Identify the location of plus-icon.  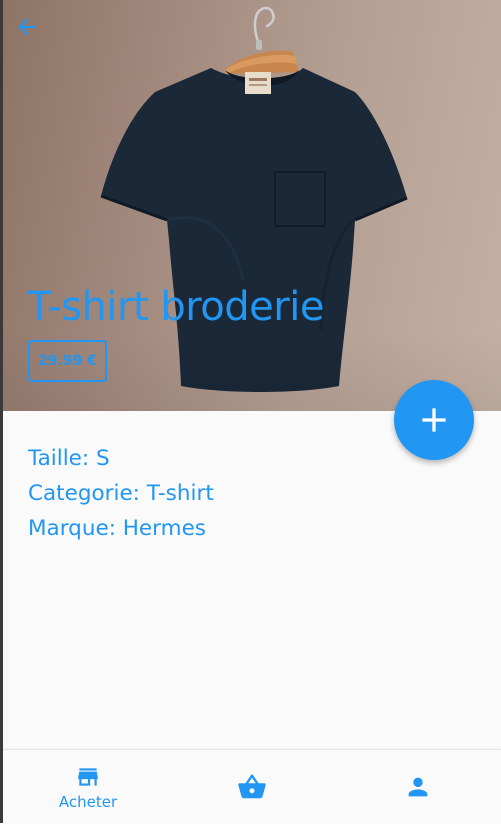
(434, 420).